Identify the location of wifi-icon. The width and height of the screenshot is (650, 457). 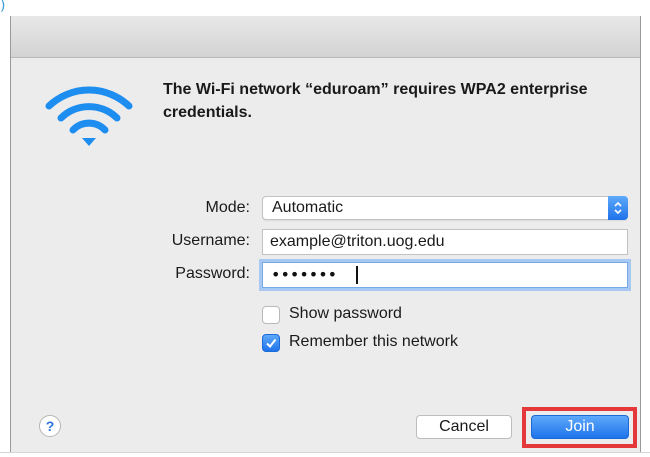
(89, 116).